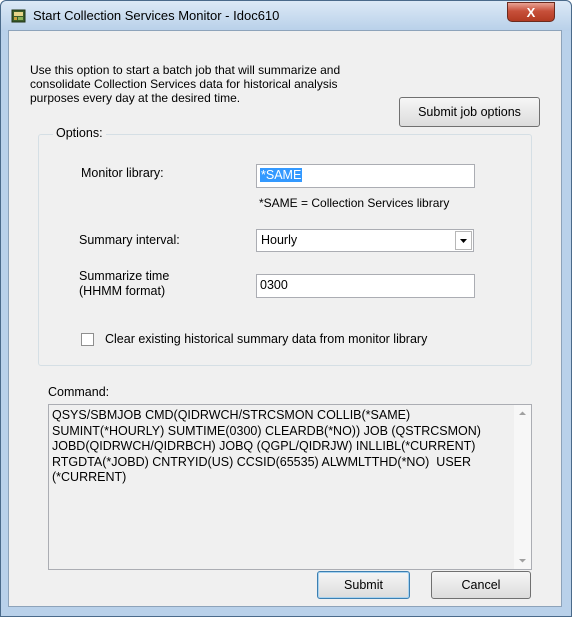 Image resolution: width=572 pixels, height=617 pixels. What do you see at coordinates (522, 487) in the screenshot?
I see `command-scrollbar` at bounding box center [522, 487].